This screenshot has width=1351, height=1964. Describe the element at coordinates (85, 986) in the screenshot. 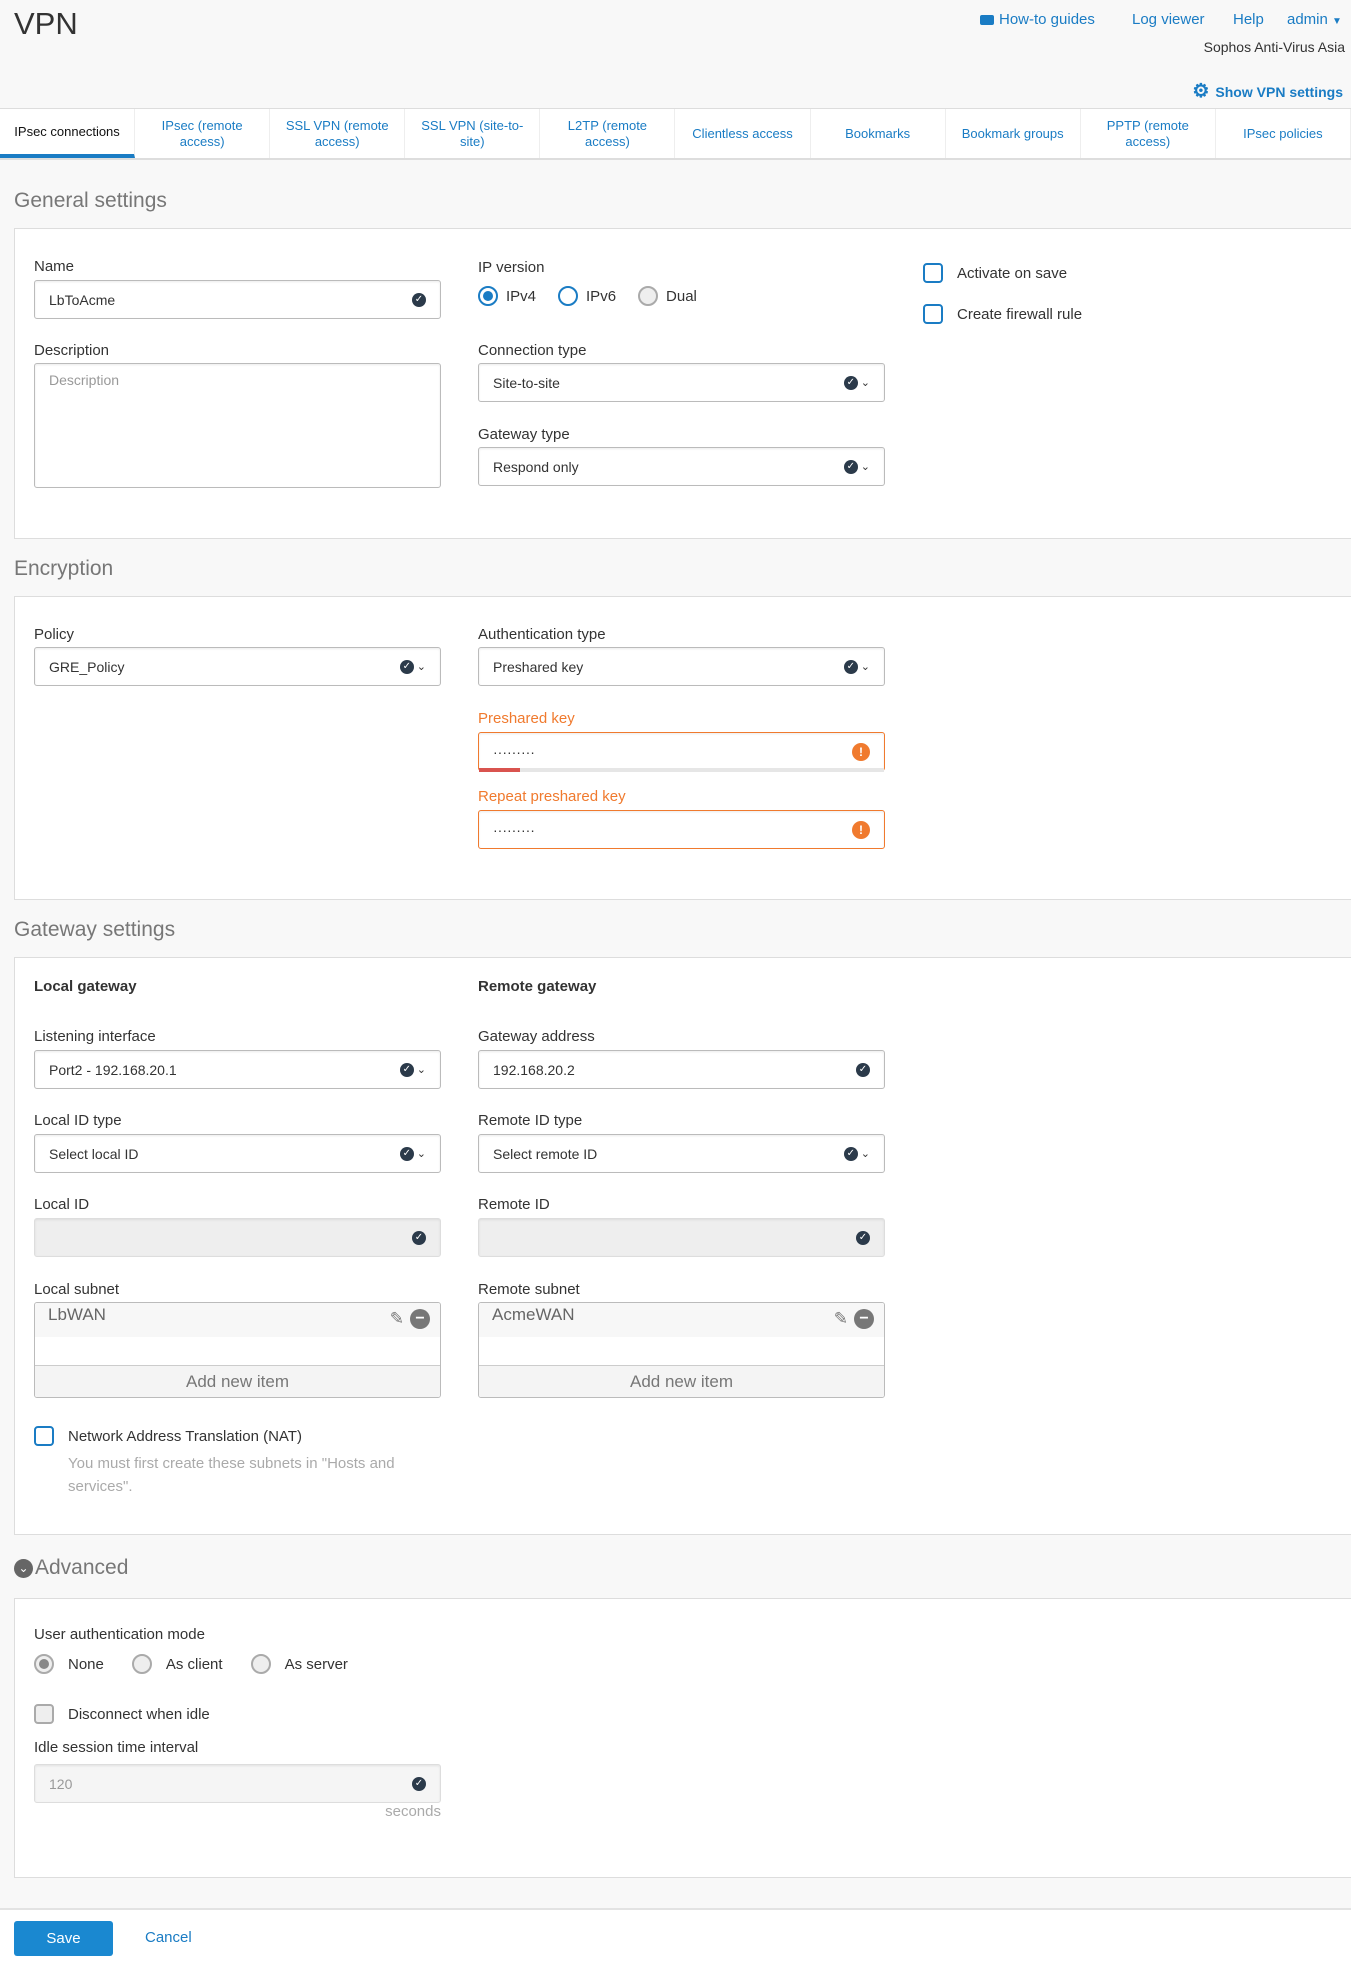

I see `local-gateway-title: Local gateway` at that location.